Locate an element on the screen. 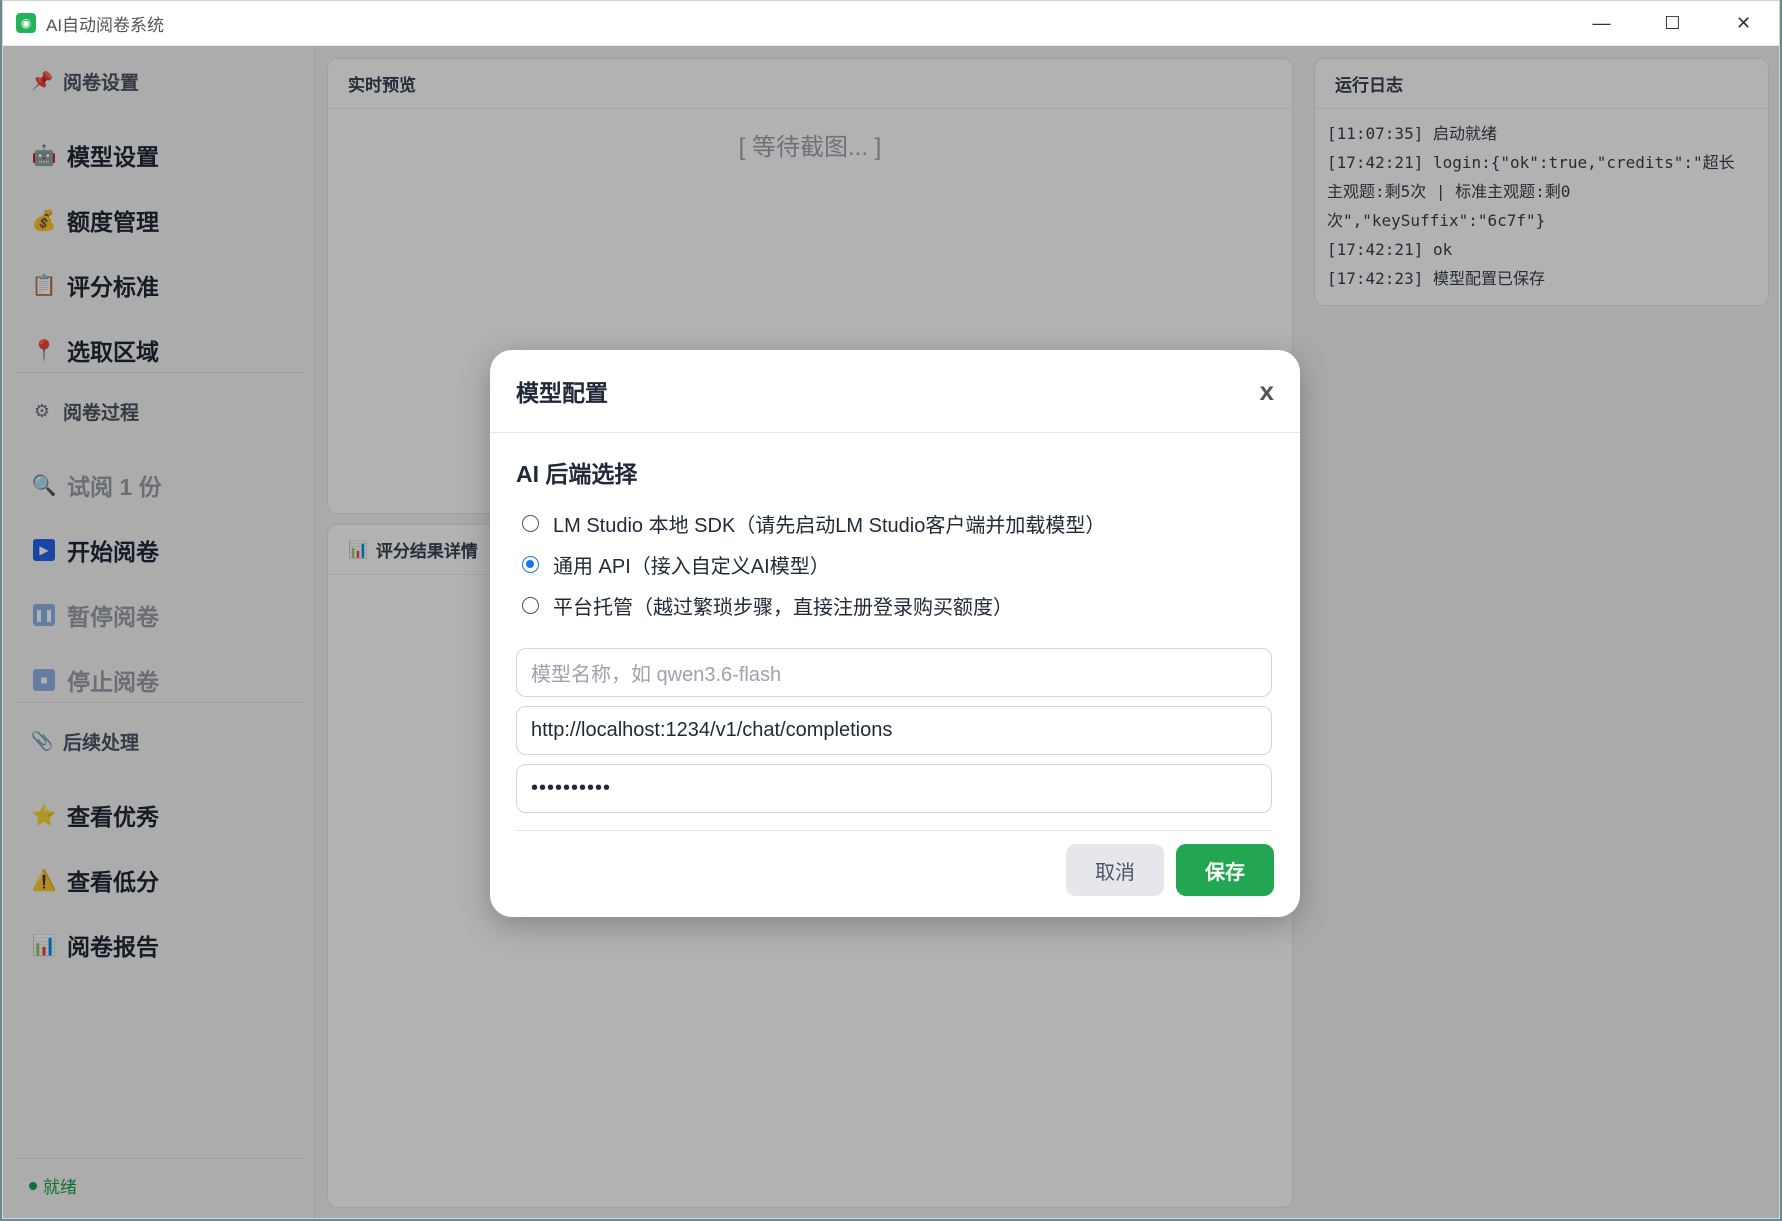 This screenshot has height=1221, width=1782. window-title: AI自动阅卷系统 is located at coordinates (105, 25).